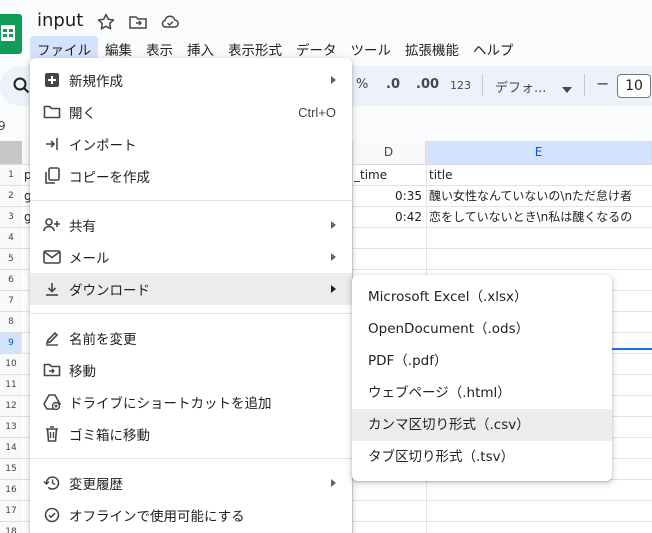  What do you see at coordinates (482, 297) in the screenshot?
I see `download-xlsx: Microsoft Excel（.xlsx）` at bounding box center [482, 297].